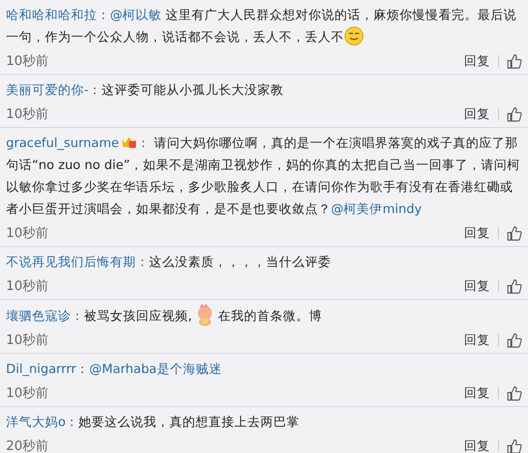 This screenshot has width=528, height=453. I want to click on comment-text: 壤驷色寇诊：被骂女孩回应视频, 在我的首条微。博, so click(264, 315).